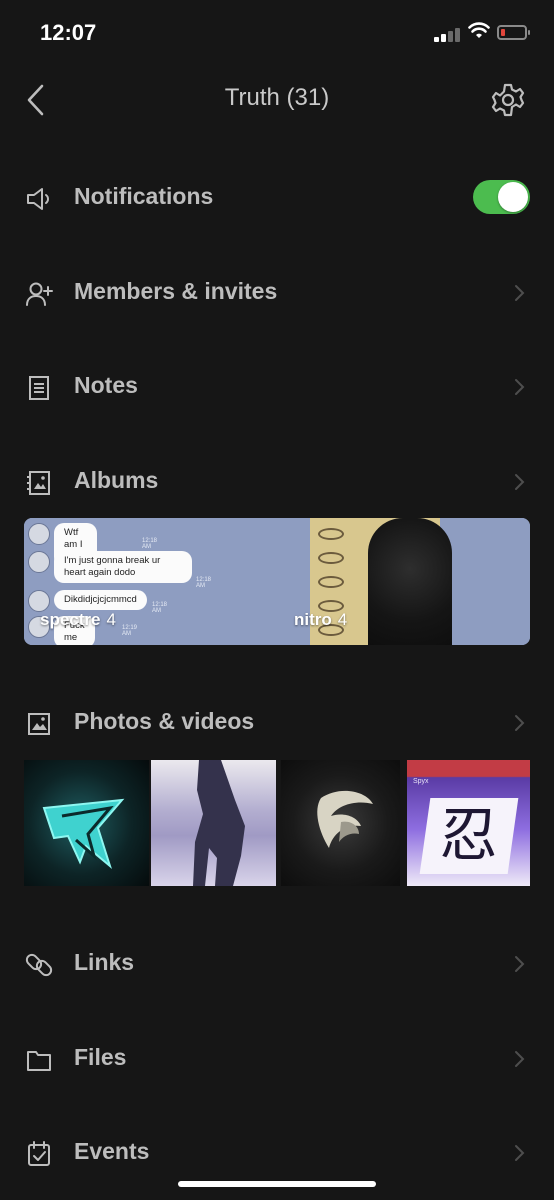 This screenshot has width=554, height=1200. I want to click on members-label: Members & invites, so click(176, 291).